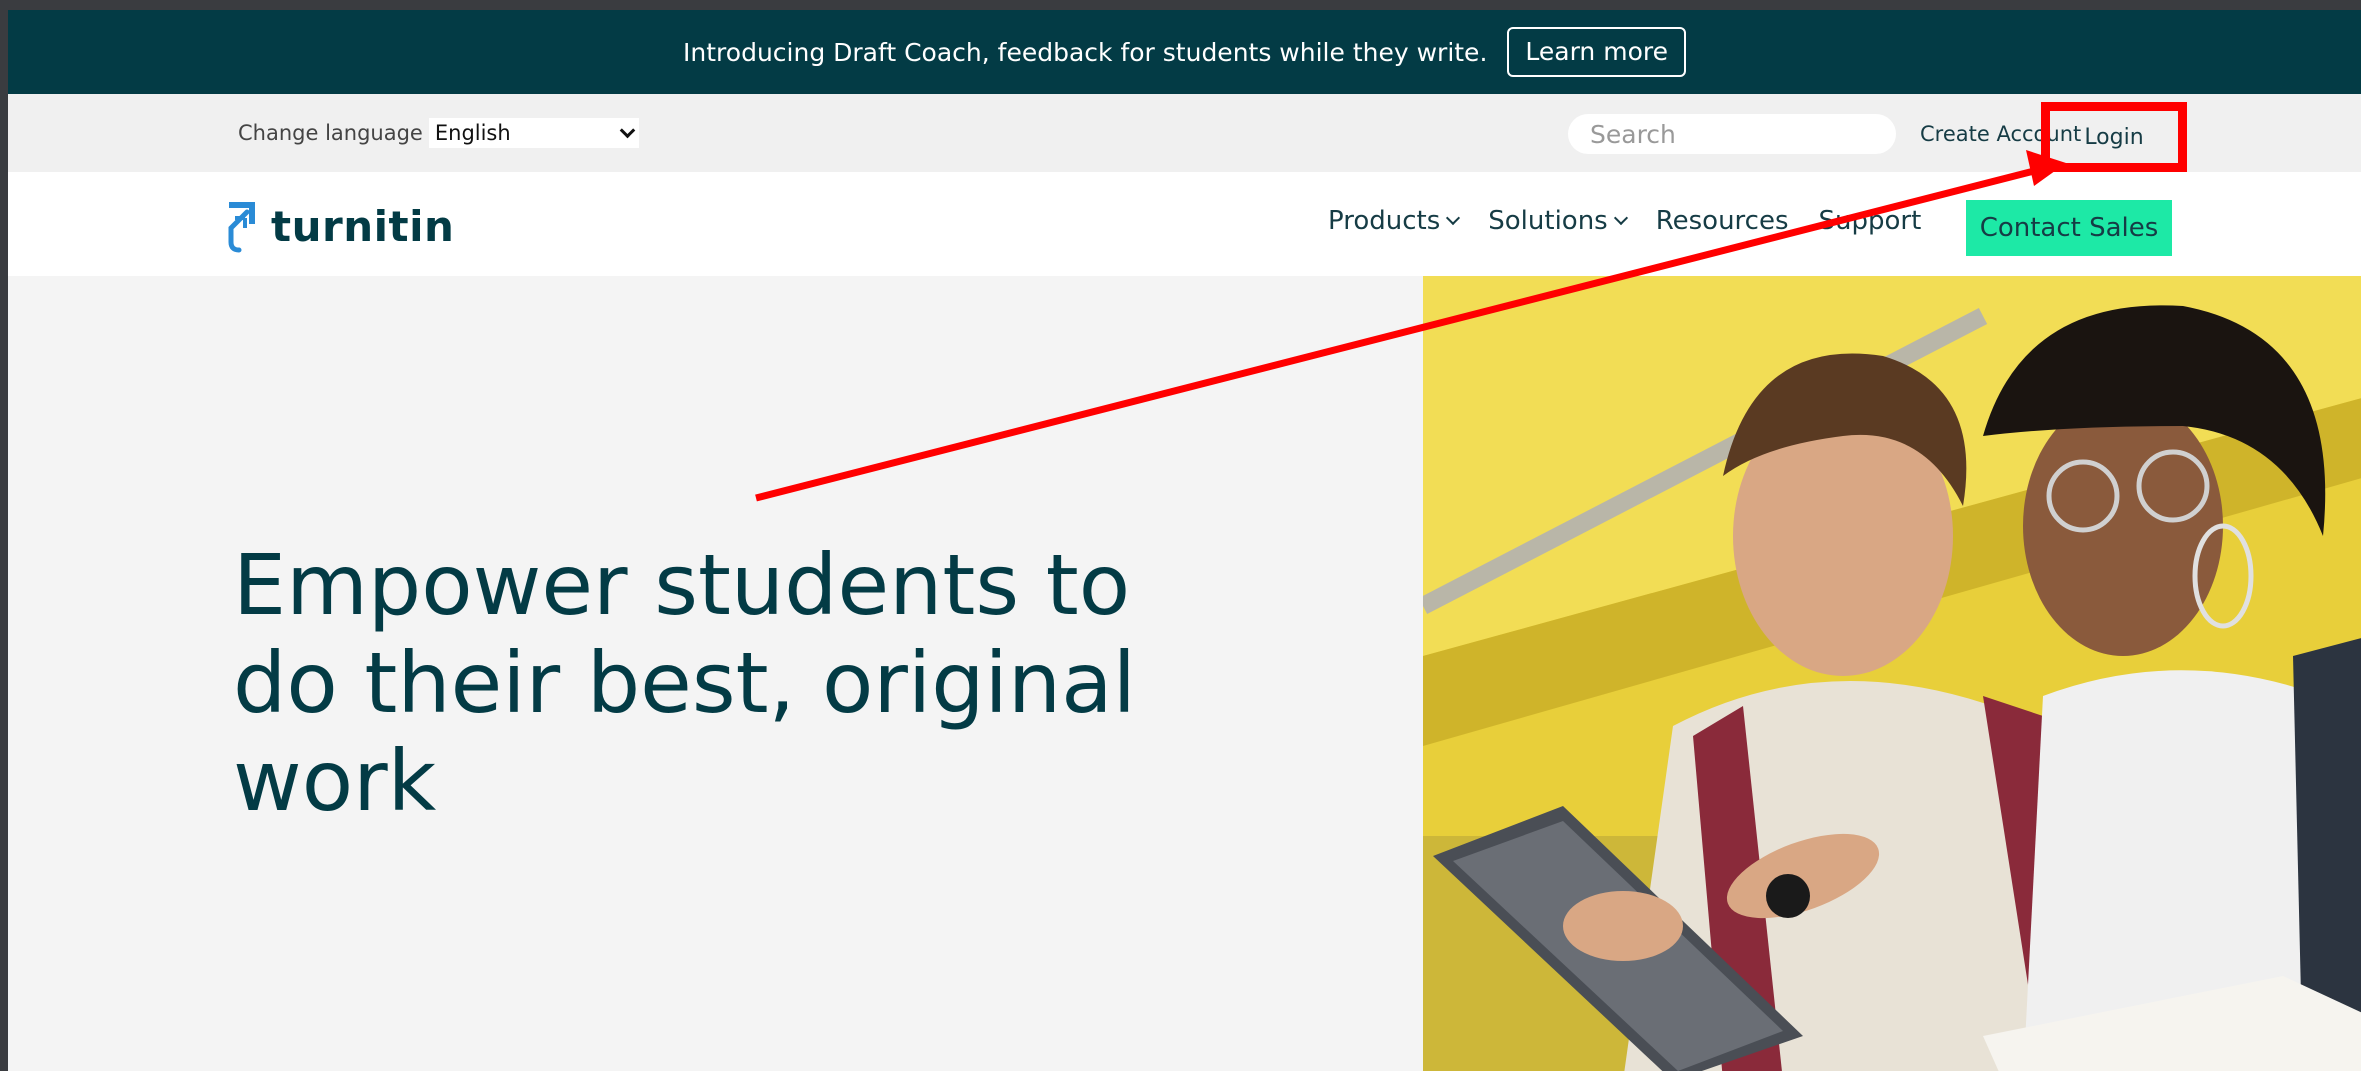 The width and height of the screenshot is (2361, 1071). I want to click on contact-sales-button: Contact Sales, so click(2069, 228).